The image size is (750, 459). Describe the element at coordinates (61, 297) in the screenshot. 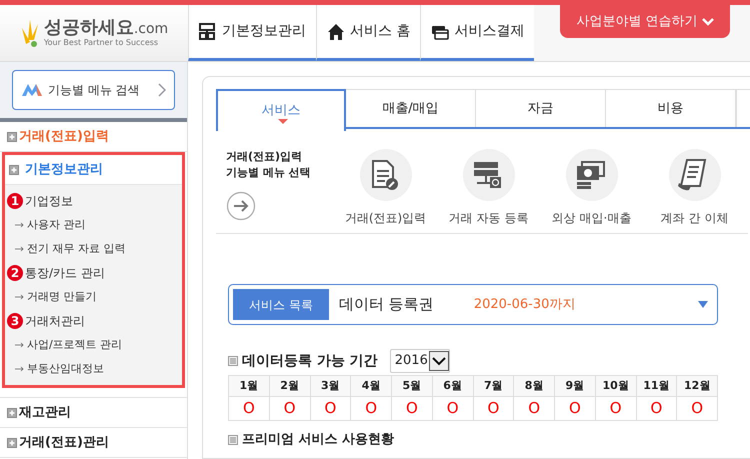

I see `submenu-item: 거래명 만들기` at that location.